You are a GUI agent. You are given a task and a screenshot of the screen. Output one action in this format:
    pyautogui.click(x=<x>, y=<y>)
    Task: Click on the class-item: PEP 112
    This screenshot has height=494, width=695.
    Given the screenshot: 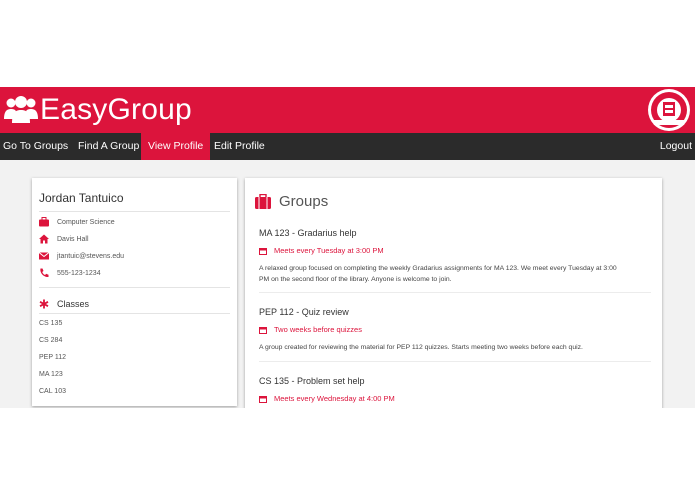 What is the action you would take?
    pyautogui.click(x=52, y=357)
    